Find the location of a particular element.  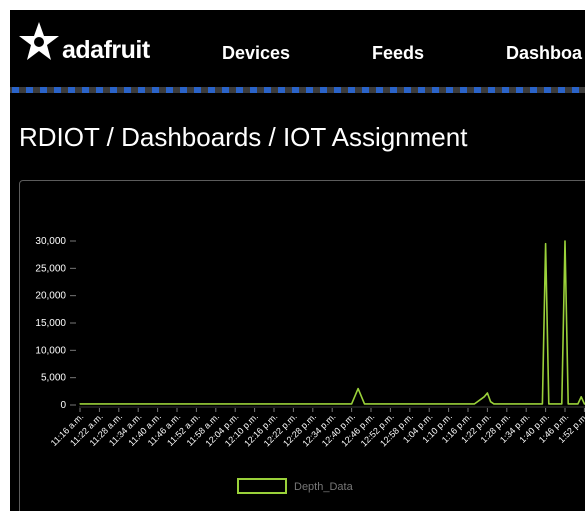

adafruit-star-icon is located at coordinates (39, 44).